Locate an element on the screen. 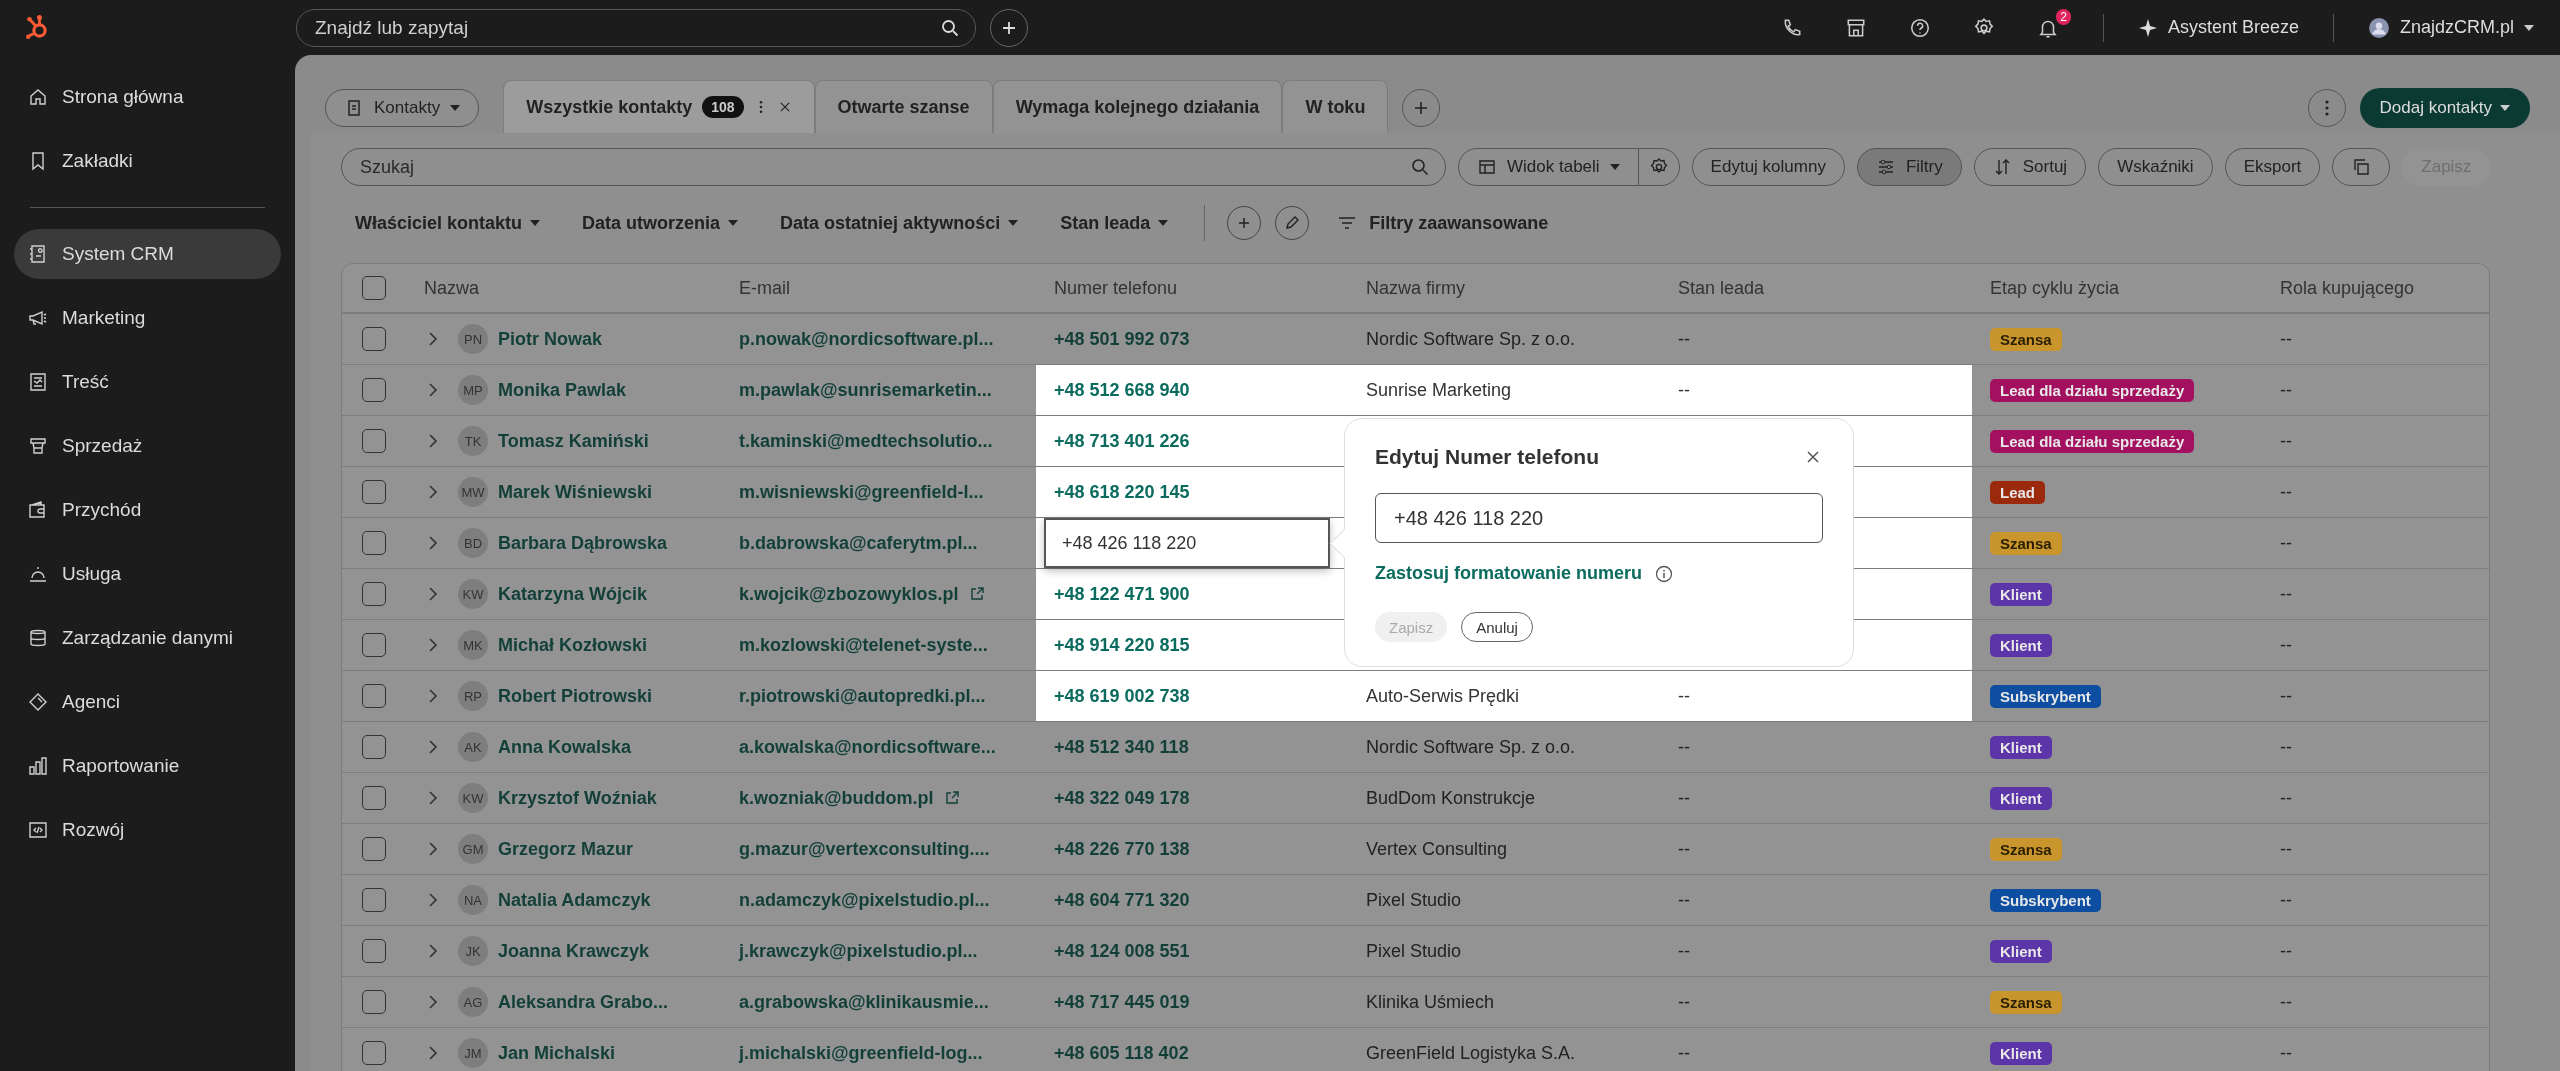 Image resolution: width=2560 pixels, height=1071 pixels. sidebar-item: Usługa is located at coordinates (147, 574).